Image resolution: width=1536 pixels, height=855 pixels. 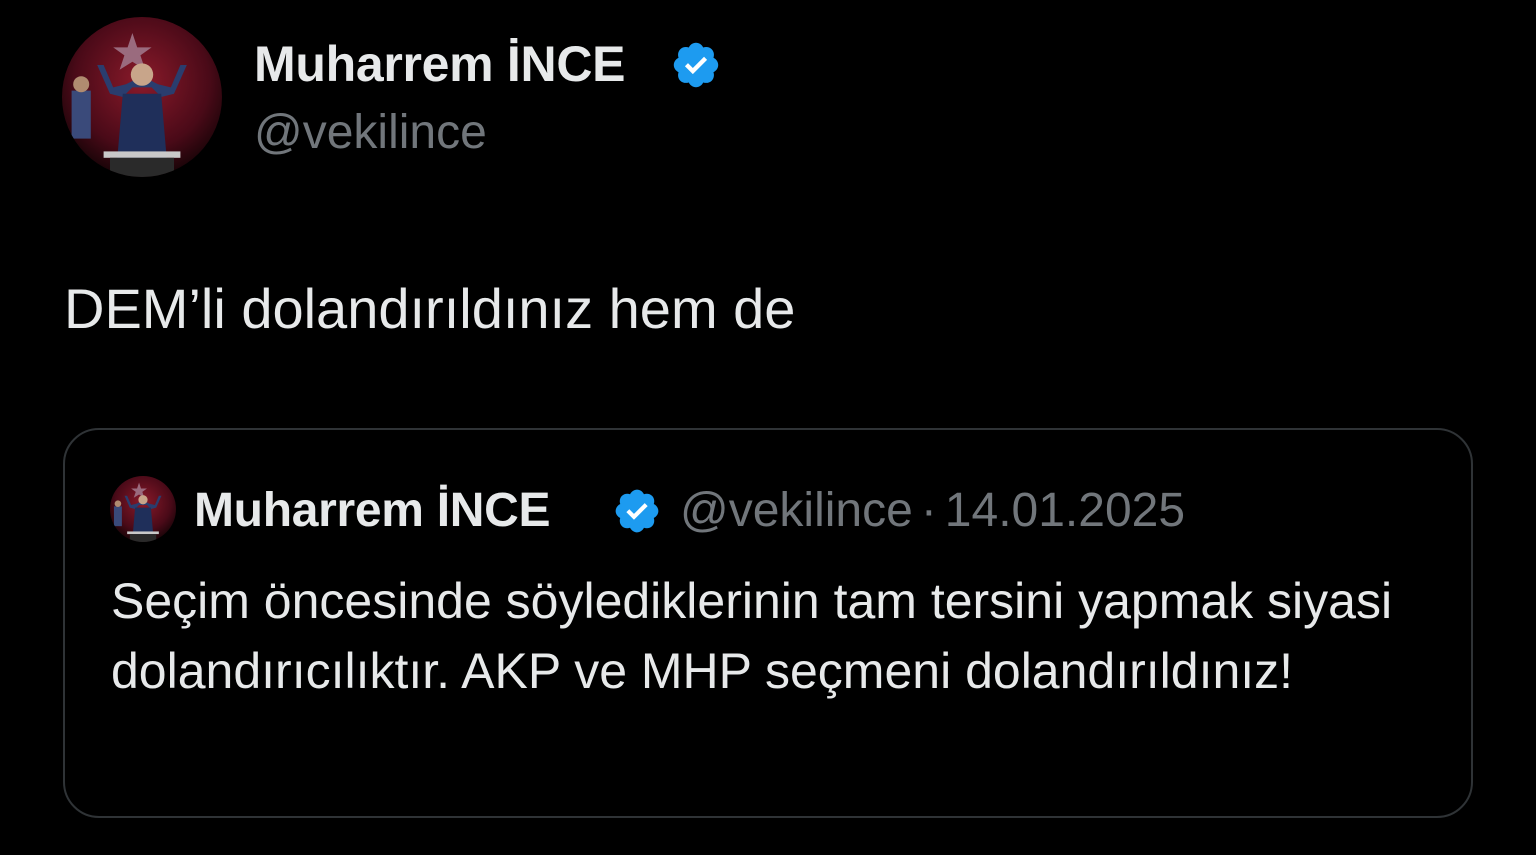 What do you see at coordinates (370, 133) in the screenshot?
I see `author-handle: @vekilince` at bounding box center [370, 133].